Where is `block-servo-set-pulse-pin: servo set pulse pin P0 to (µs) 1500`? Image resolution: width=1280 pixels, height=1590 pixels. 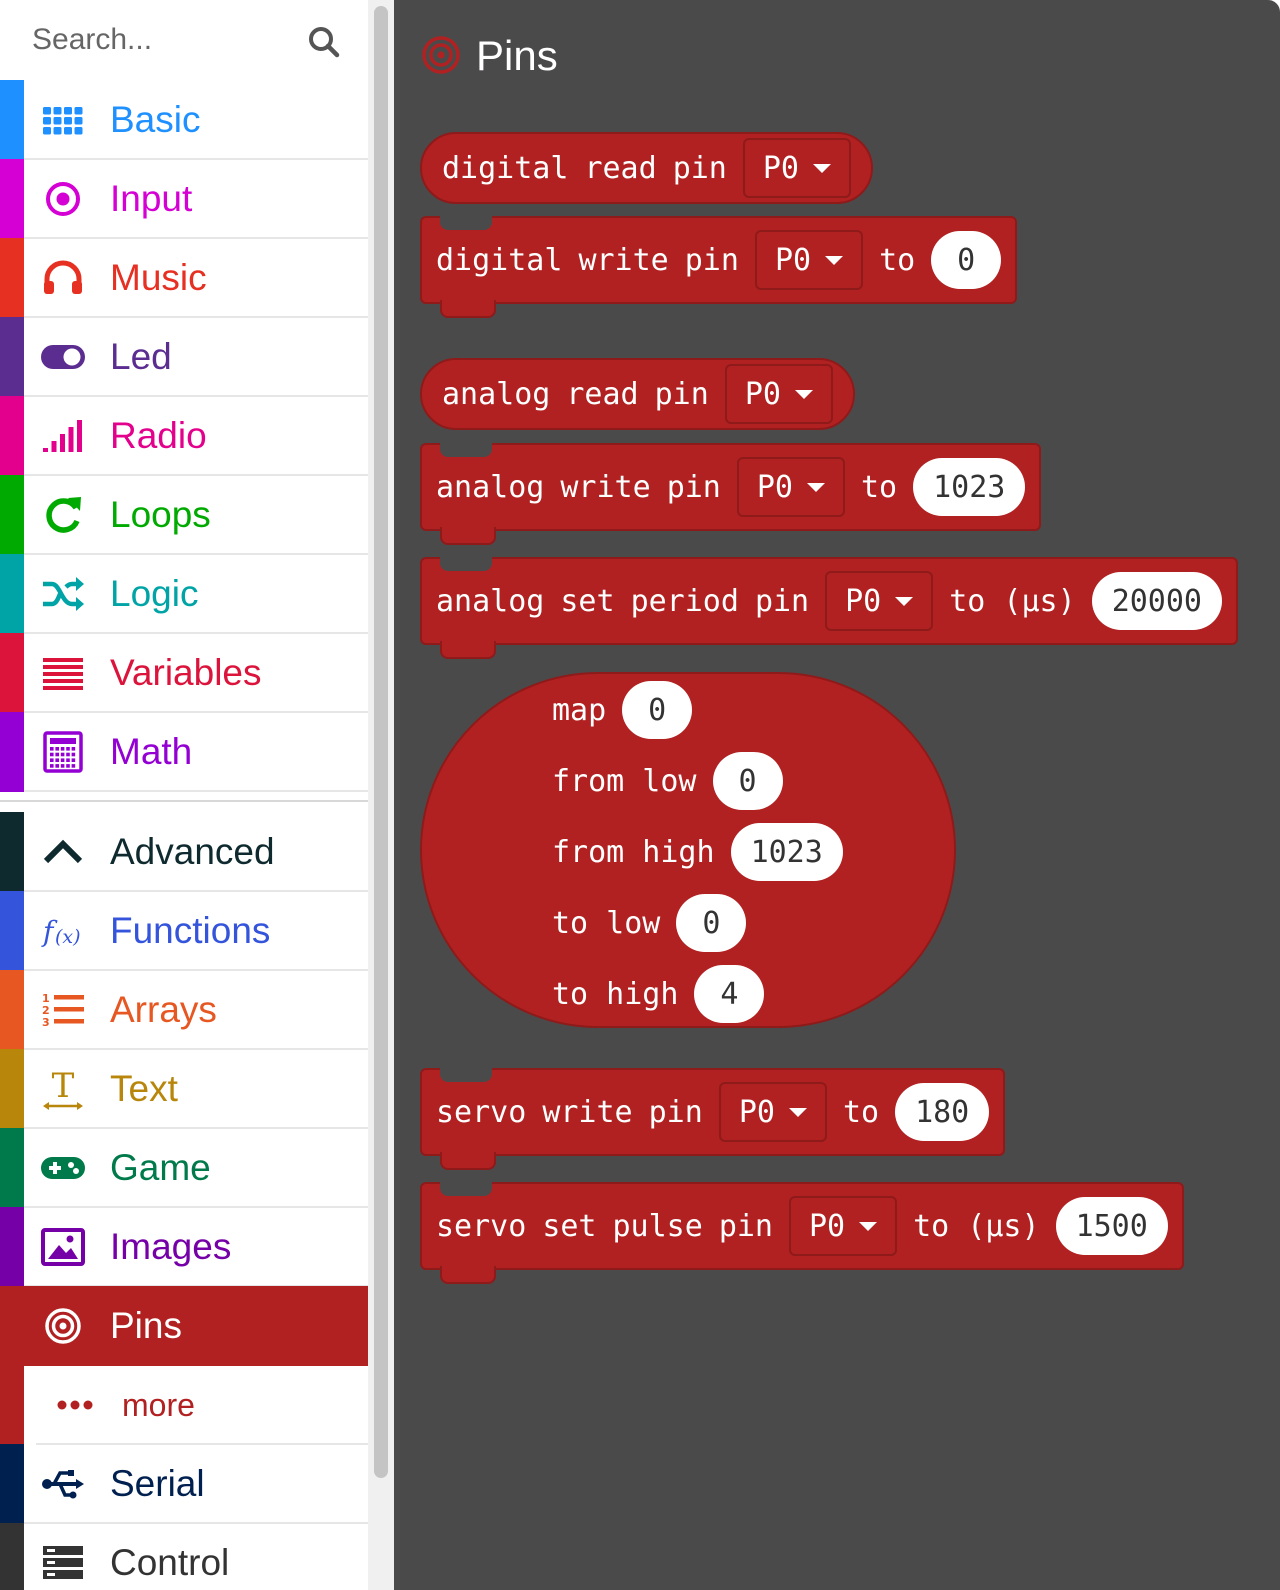
block-servo-set-pulse-pin: servo set pulse pin P0 to (µs) 1500 is located at coordinates (802, 1233).